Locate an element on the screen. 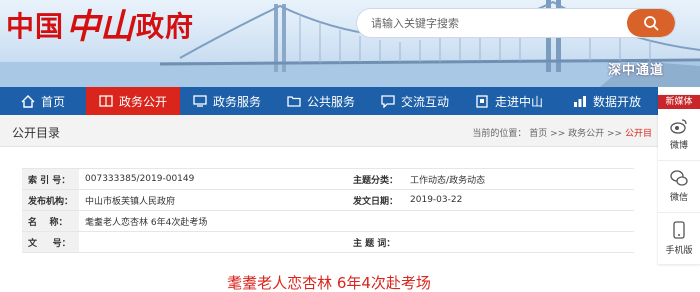  nav-label: 政务公开 is located at coordinates (142, 101).